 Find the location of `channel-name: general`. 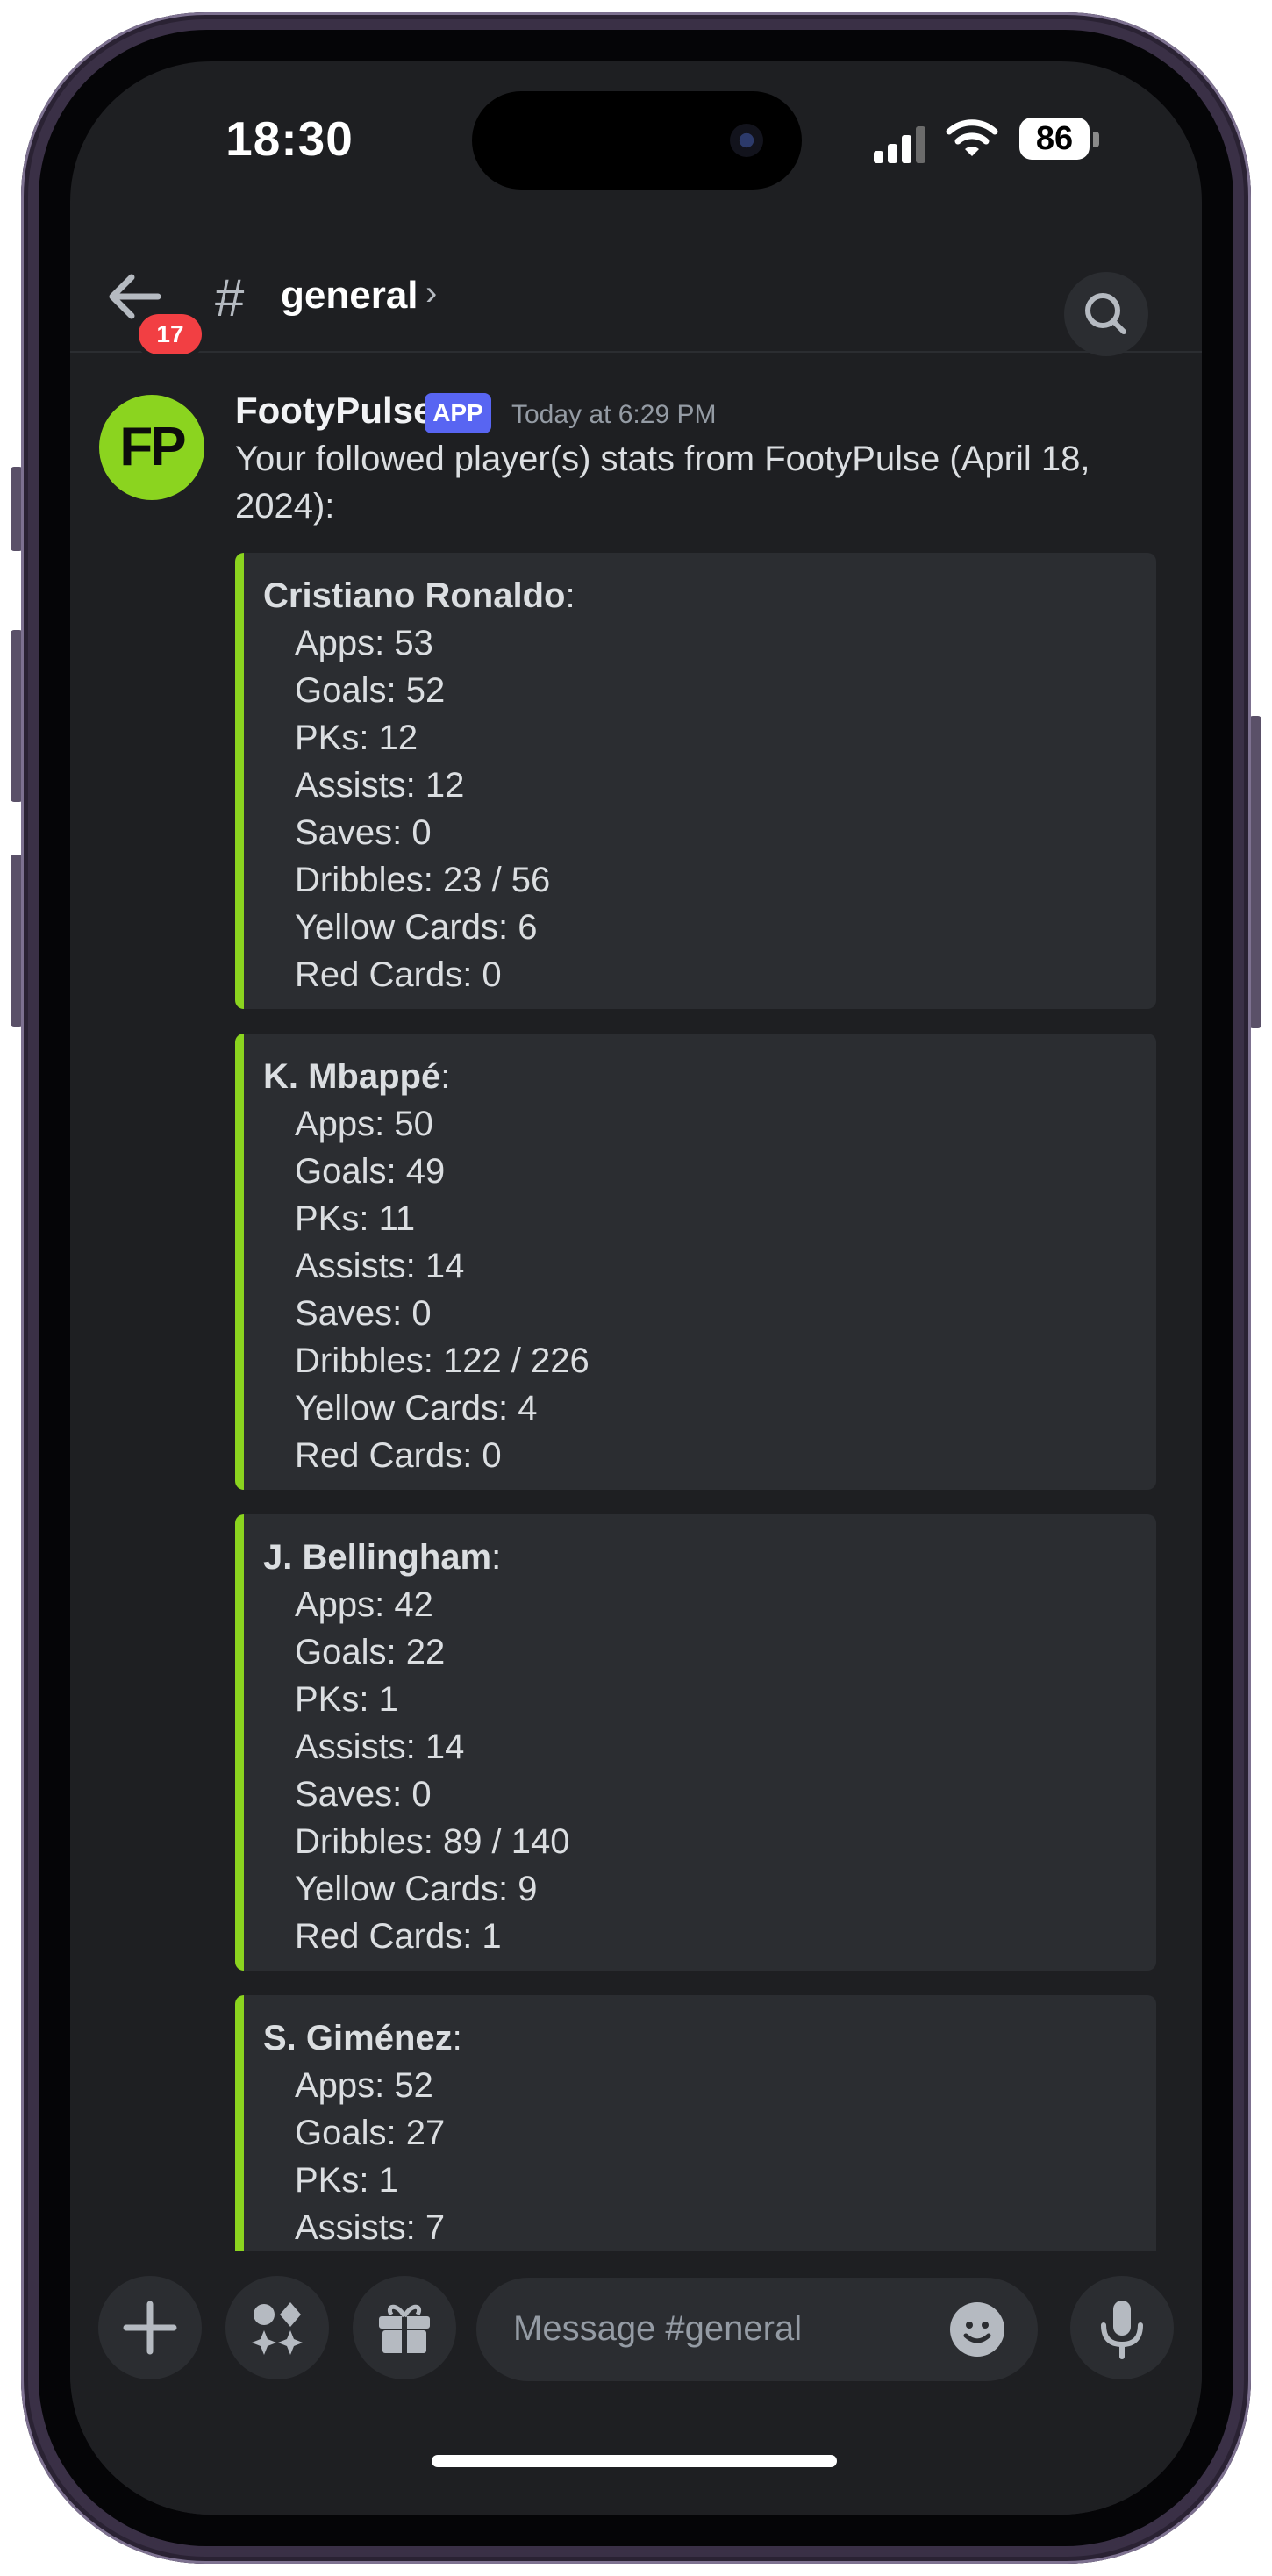

channel-name: general is located at coordinates (349, 296).